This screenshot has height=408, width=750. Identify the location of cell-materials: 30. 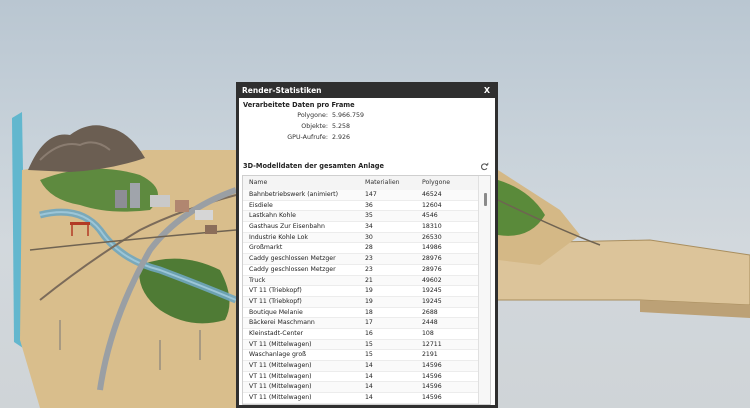
(369, 237).